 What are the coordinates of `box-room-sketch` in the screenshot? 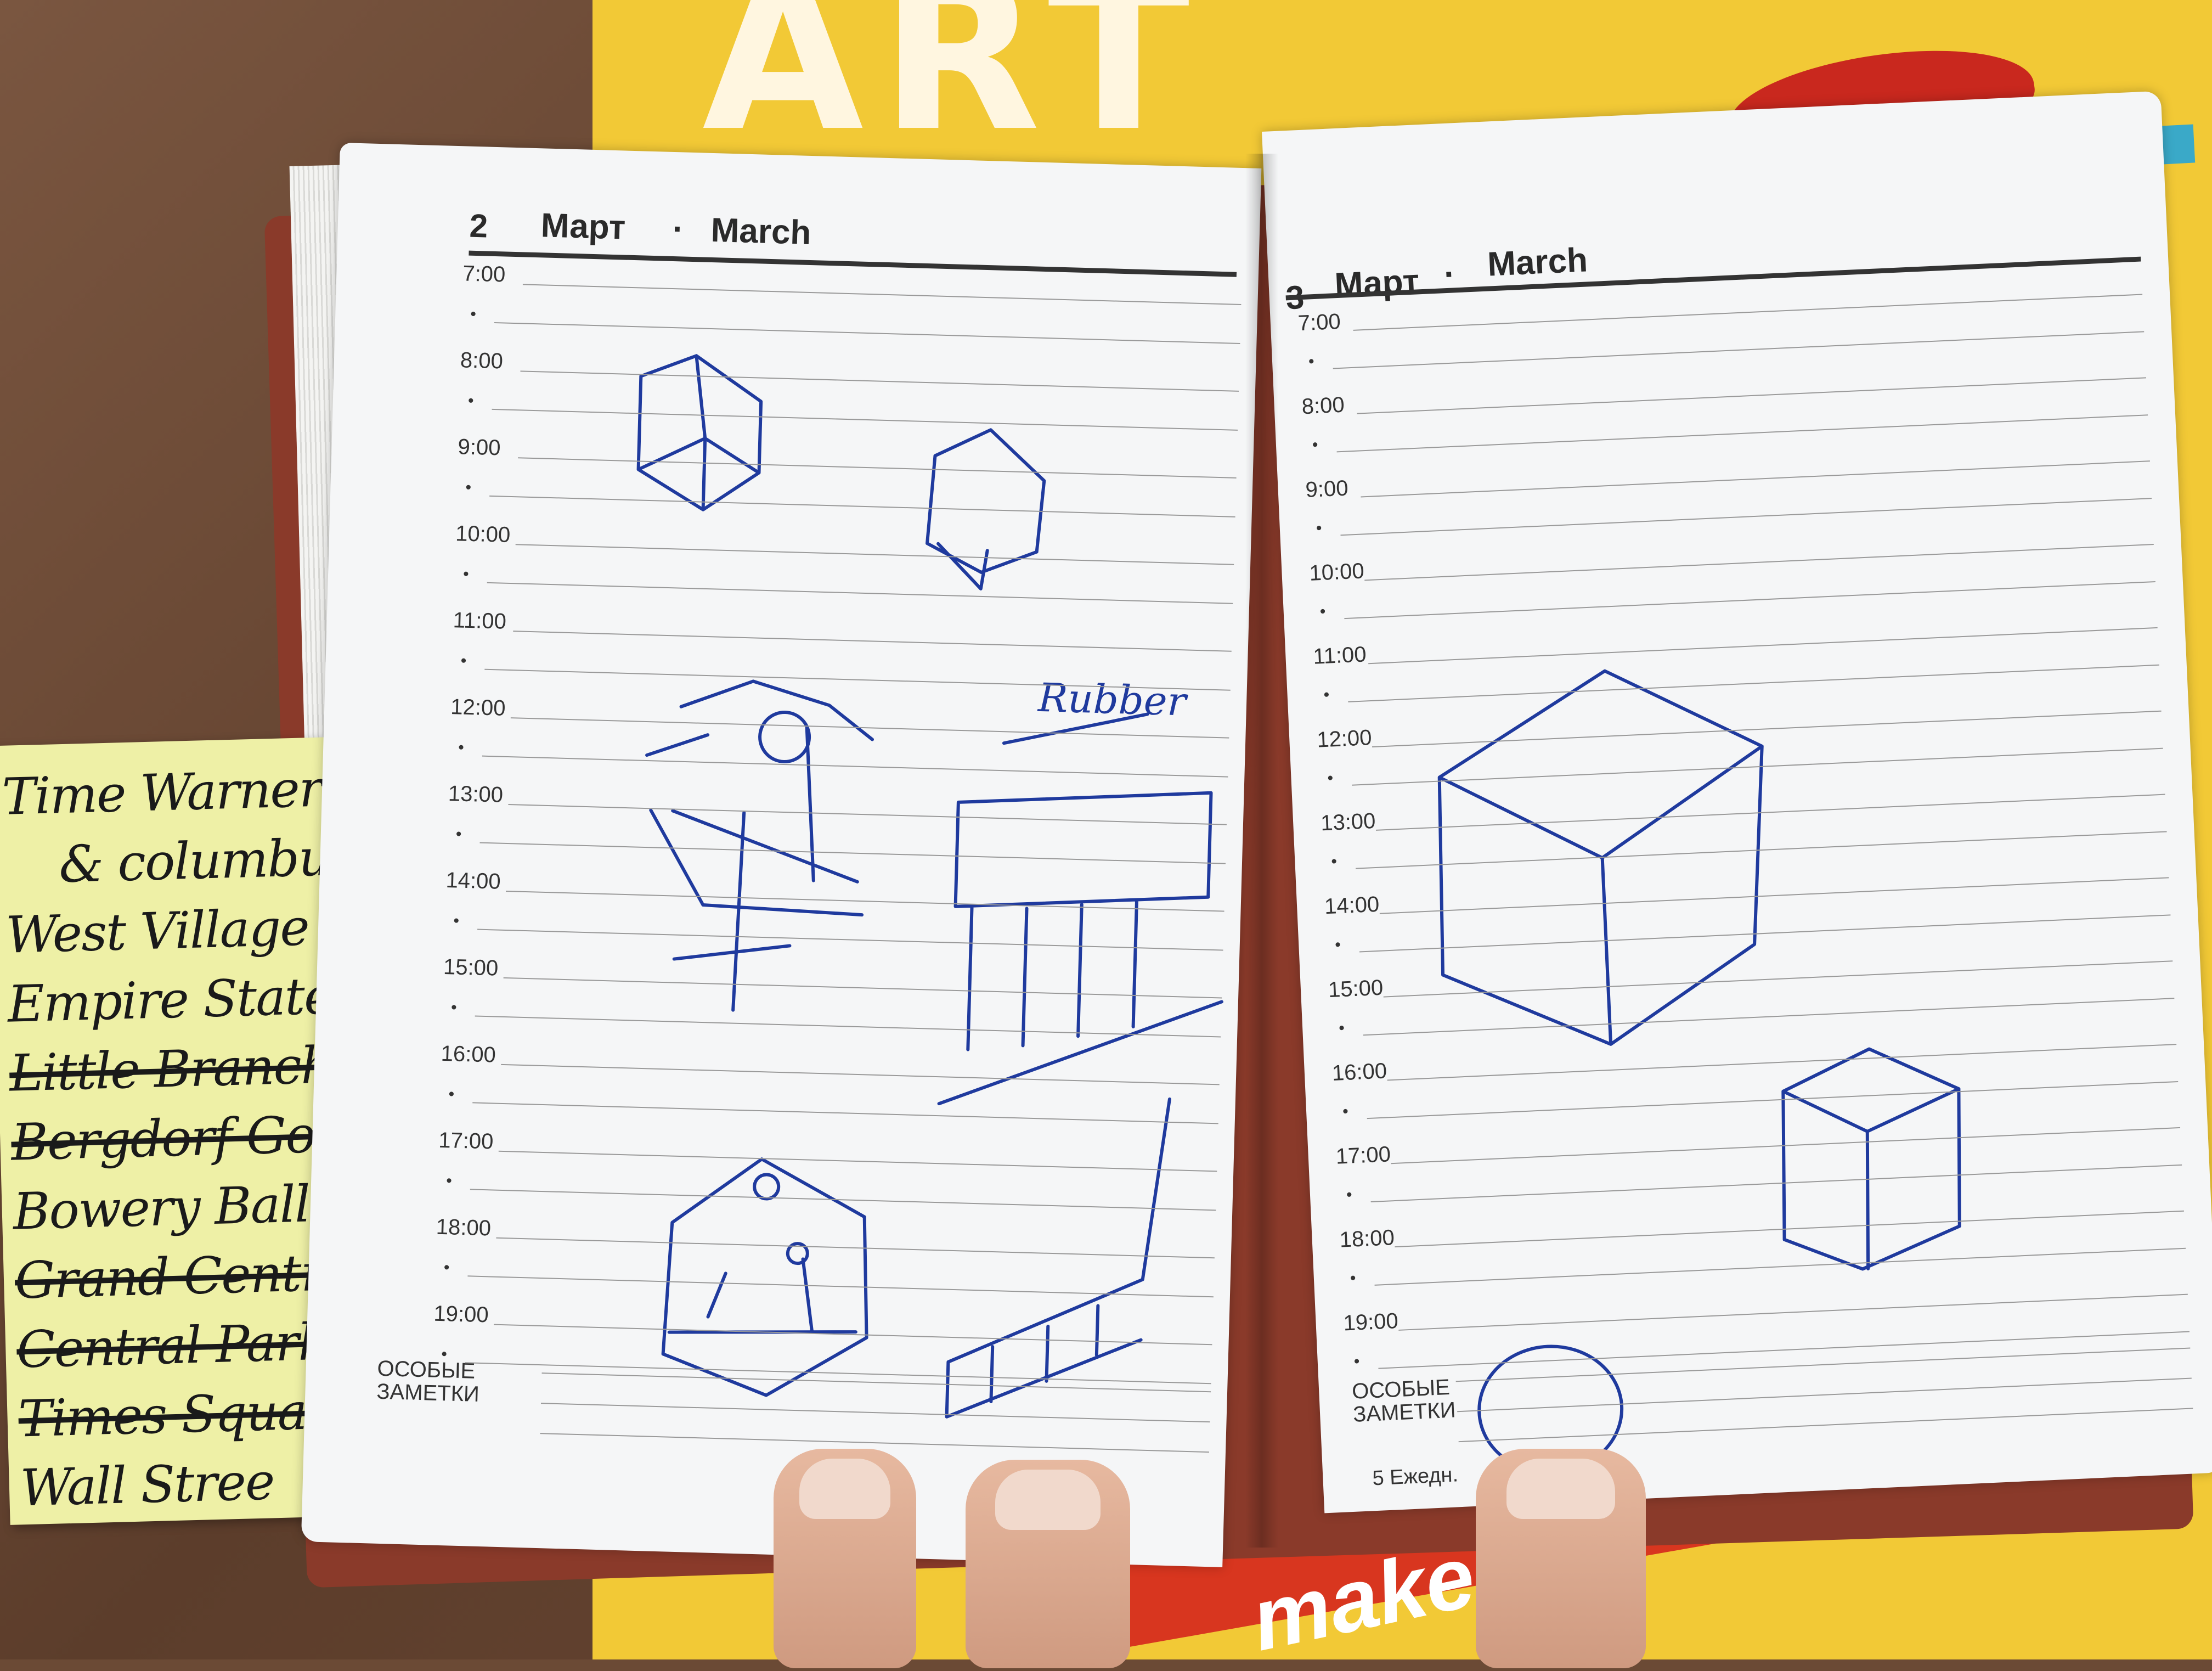 It's located at (764, 1277).